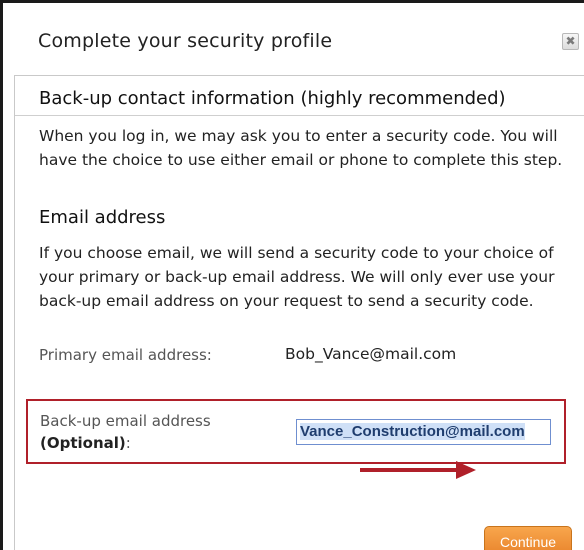  What do you see at coordinates (412, 431) in the screenshot?
I see `backup-email-value: Vance_Construction@mail.com` at bounding box center [412, 431].